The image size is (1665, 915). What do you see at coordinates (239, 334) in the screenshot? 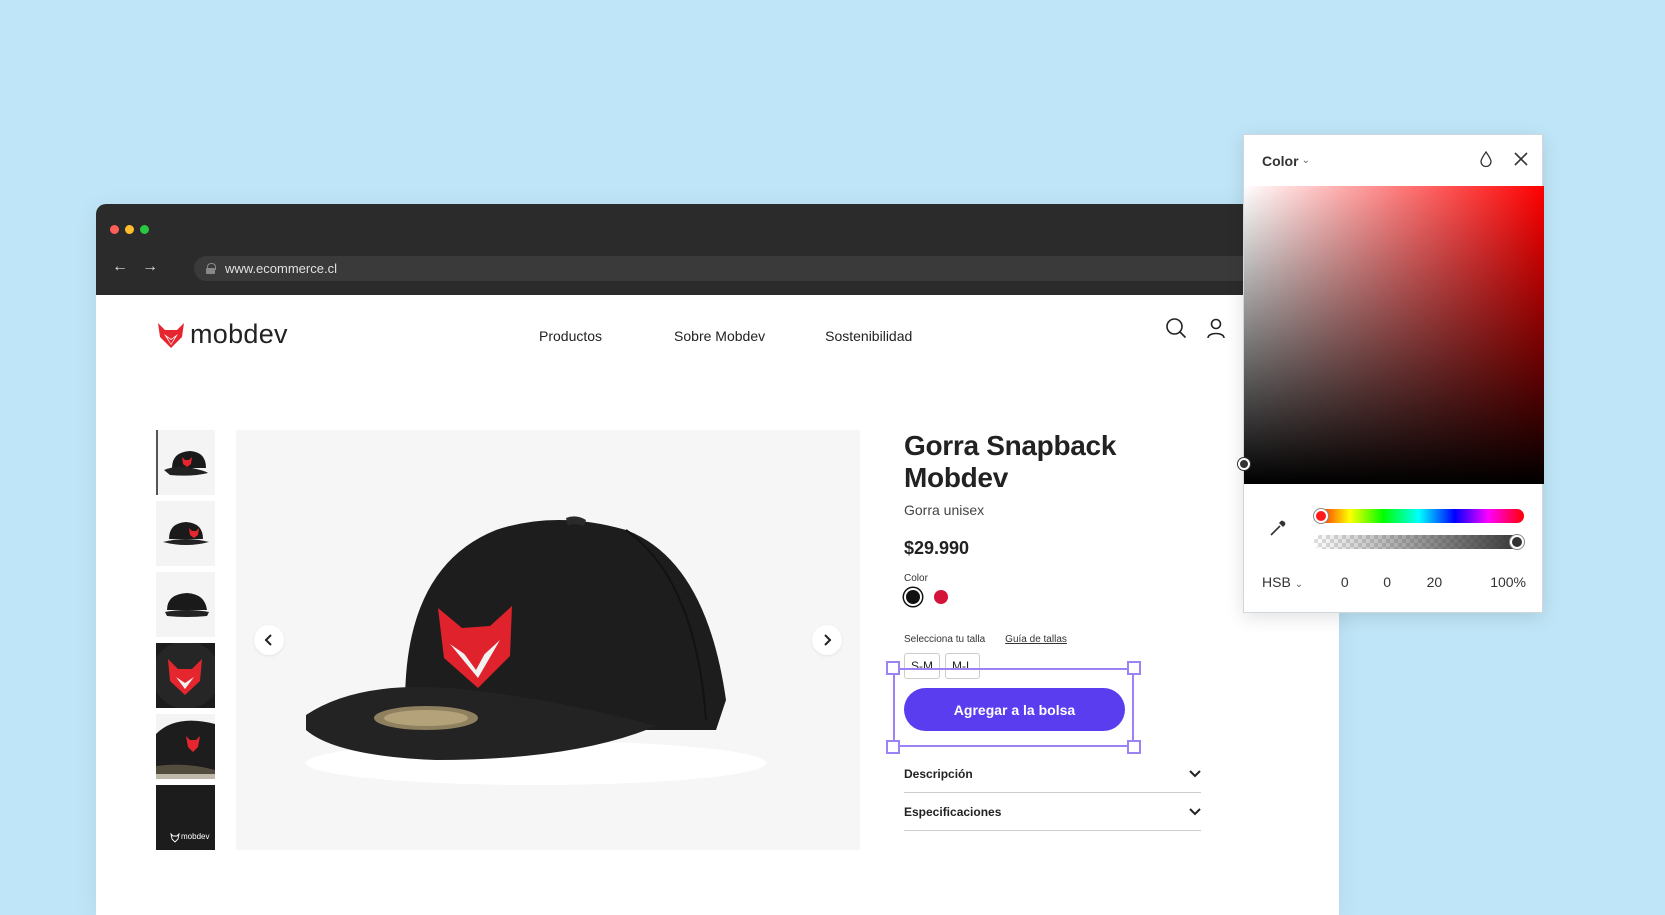
I see `logo-text: mobdev` at bounding box center [239, 334].